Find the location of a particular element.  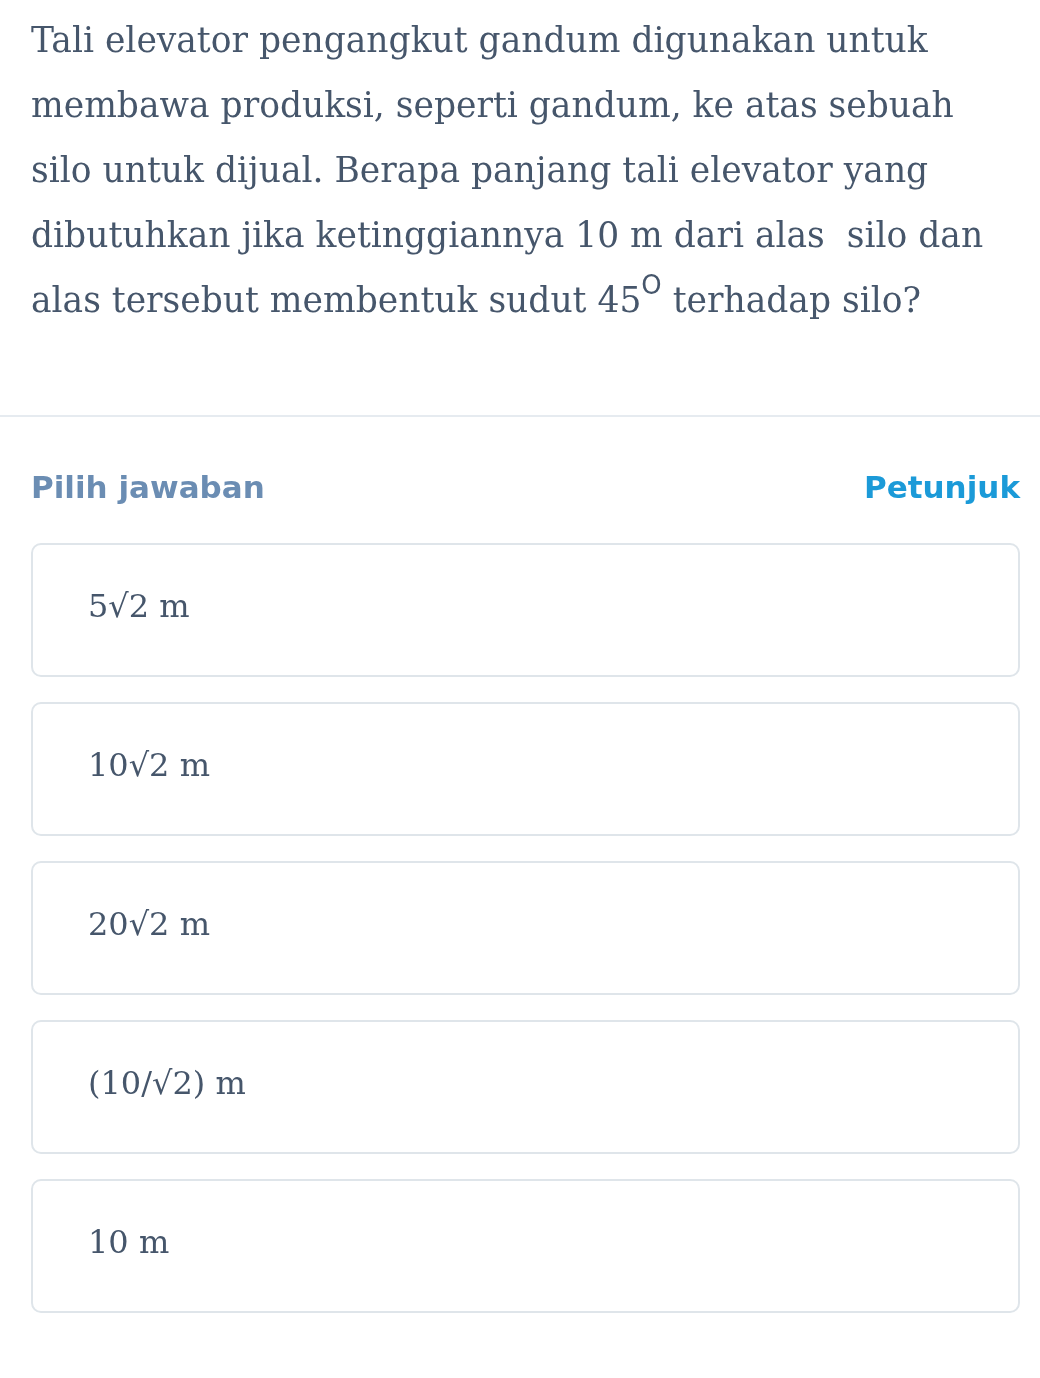

answer-option: (10/√2) m is located at coordinates (525, 1087).